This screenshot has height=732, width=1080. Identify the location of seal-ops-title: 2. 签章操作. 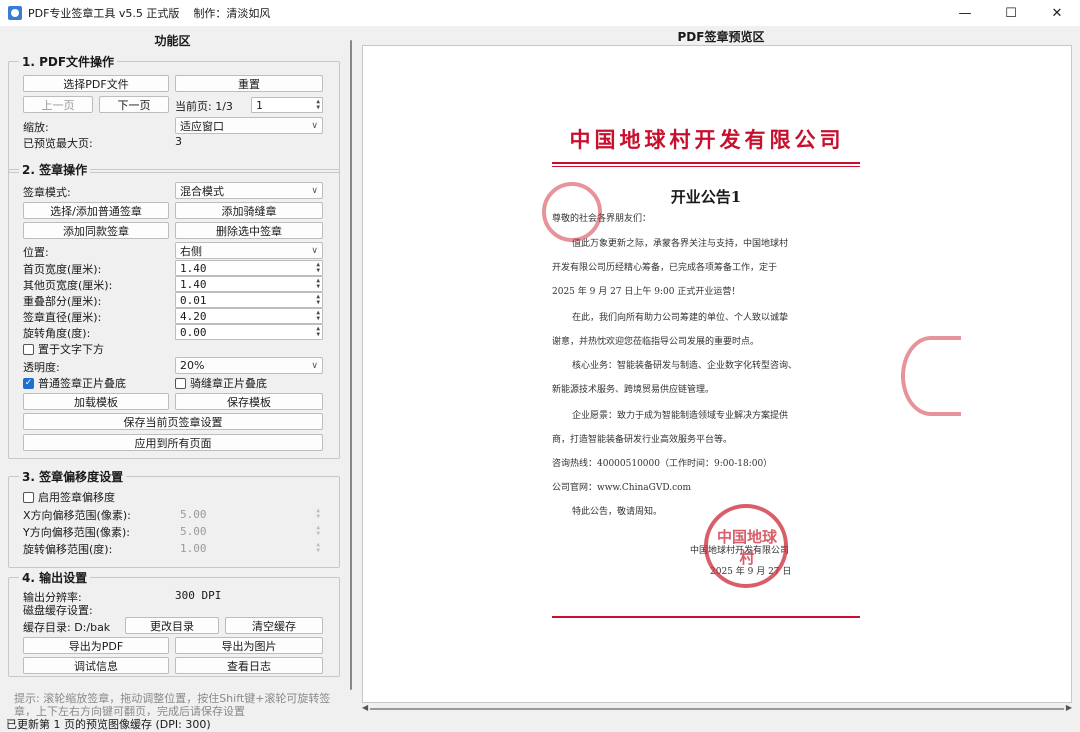
(55, 169).